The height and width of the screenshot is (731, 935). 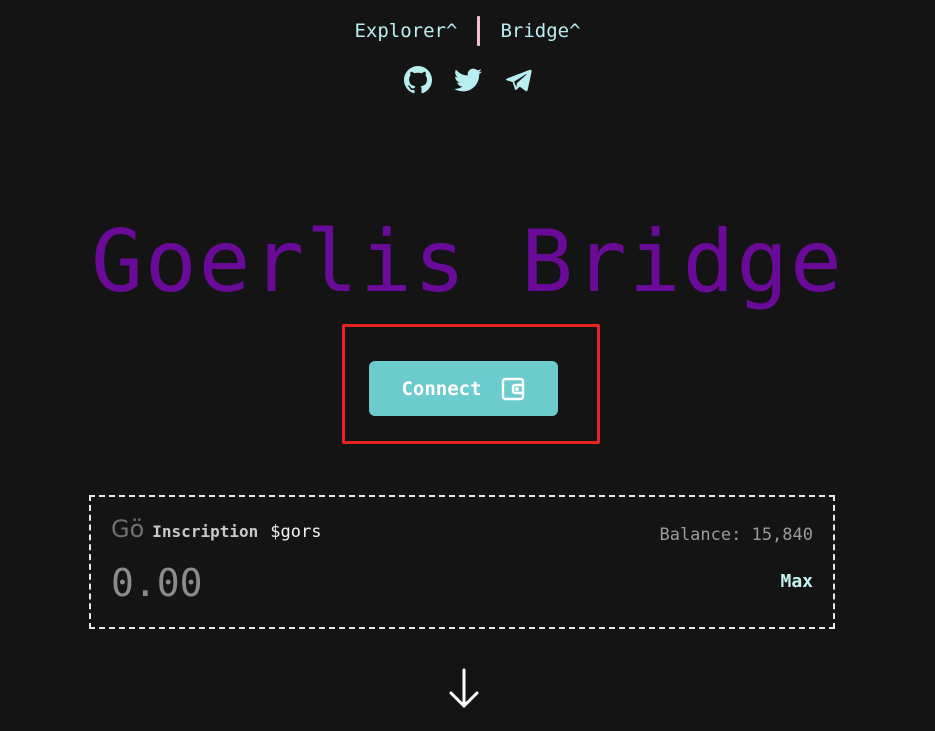 I want to click on wallet-icon, so click(x=512, y=388).